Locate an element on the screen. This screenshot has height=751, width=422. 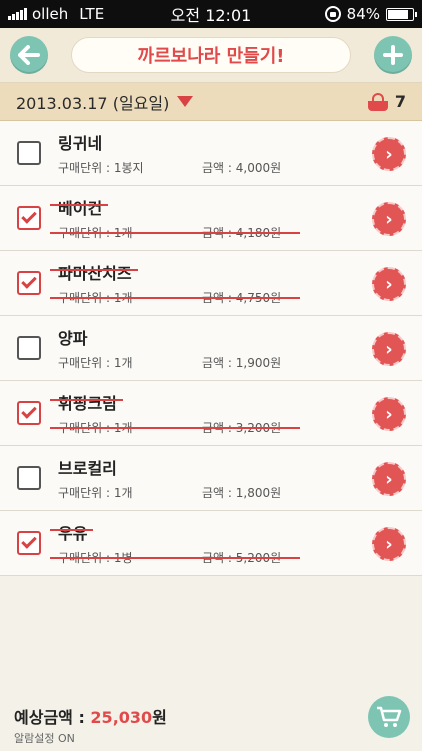
item-price: 금액 : 1,800원 is located at coordinates (242, 493).